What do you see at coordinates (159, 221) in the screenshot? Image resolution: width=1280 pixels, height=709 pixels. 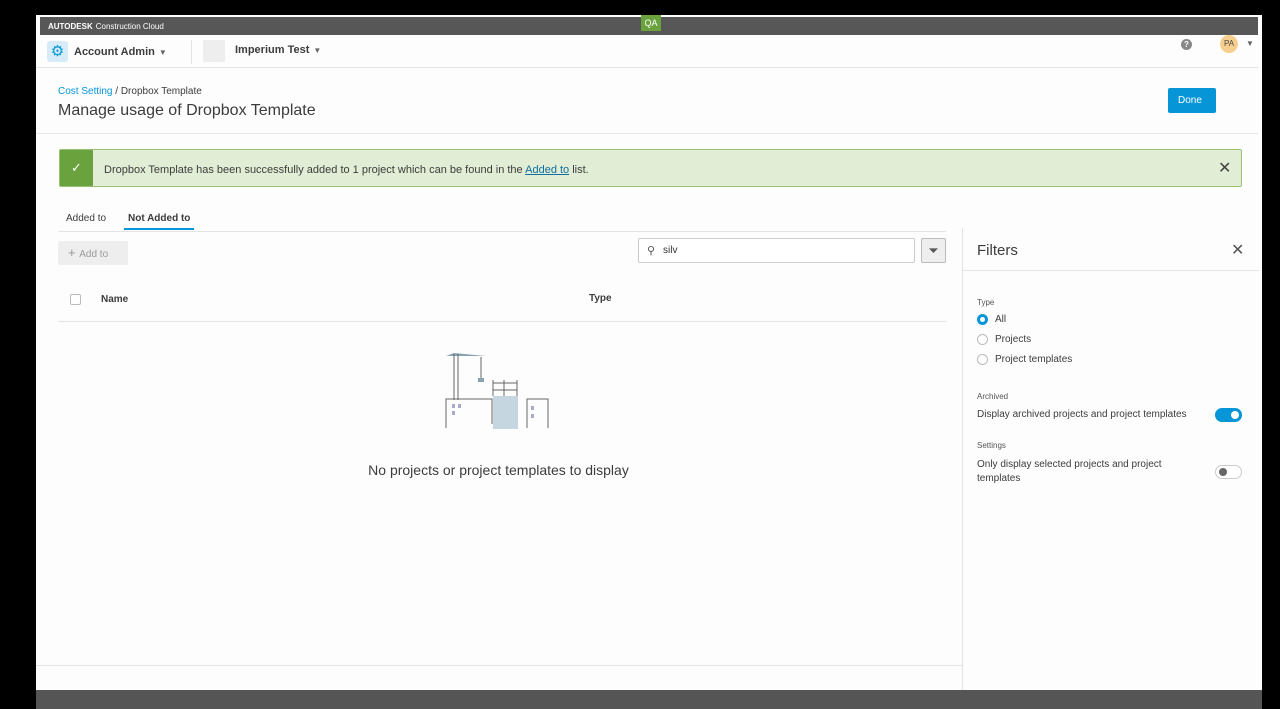 I see `tab-not-added-to: Not Added to` at bounding box center [159, 221].